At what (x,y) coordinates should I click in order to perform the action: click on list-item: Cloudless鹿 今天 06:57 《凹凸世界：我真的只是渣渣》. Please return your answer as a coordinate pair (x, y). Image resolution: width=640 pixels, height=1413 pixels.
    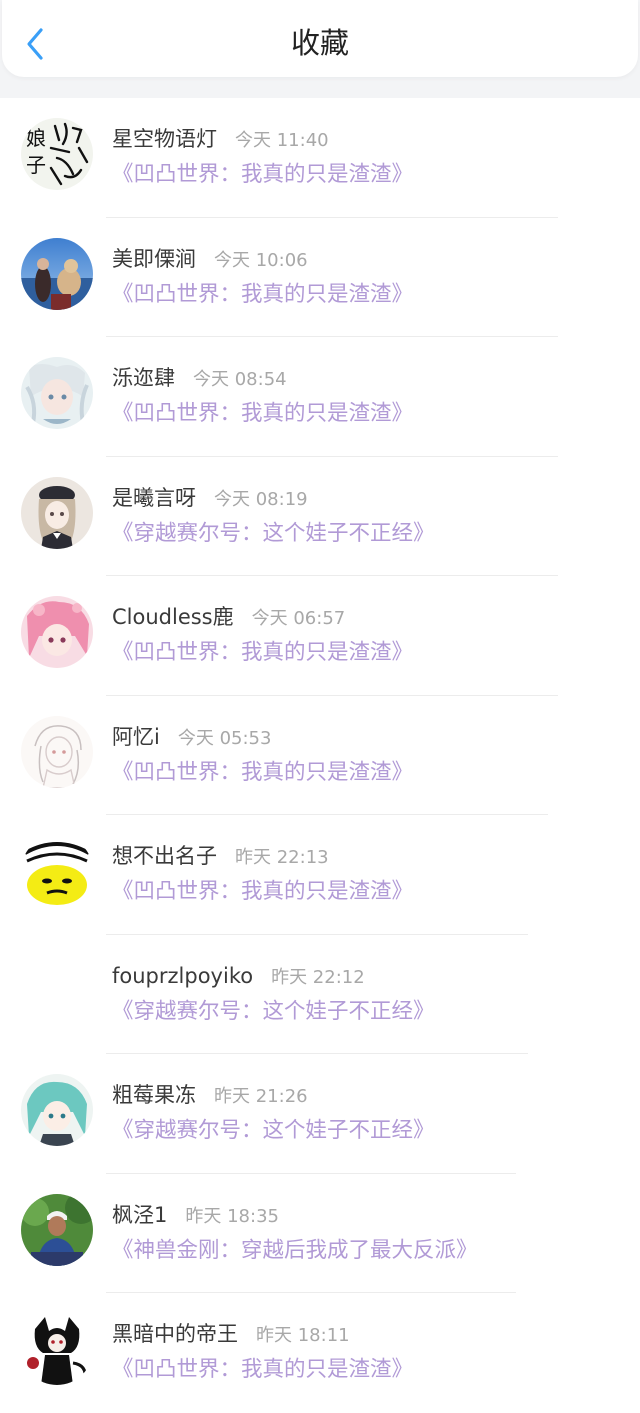
    Looking at the image, I should click on (320, 636).